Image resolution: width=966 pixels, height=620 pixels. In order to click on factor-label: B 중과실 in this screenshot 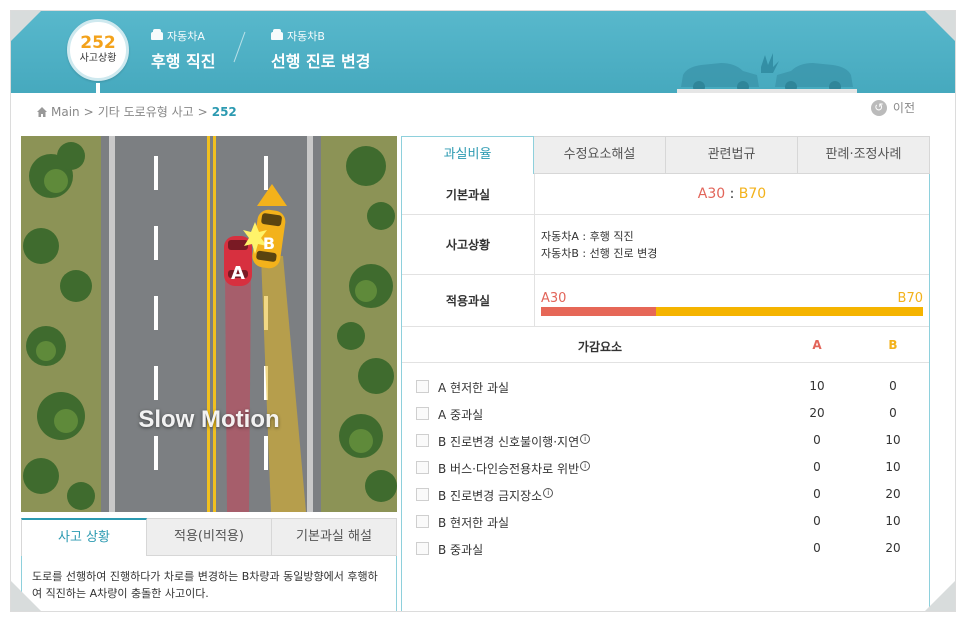, I will do `click(461, 550)`.